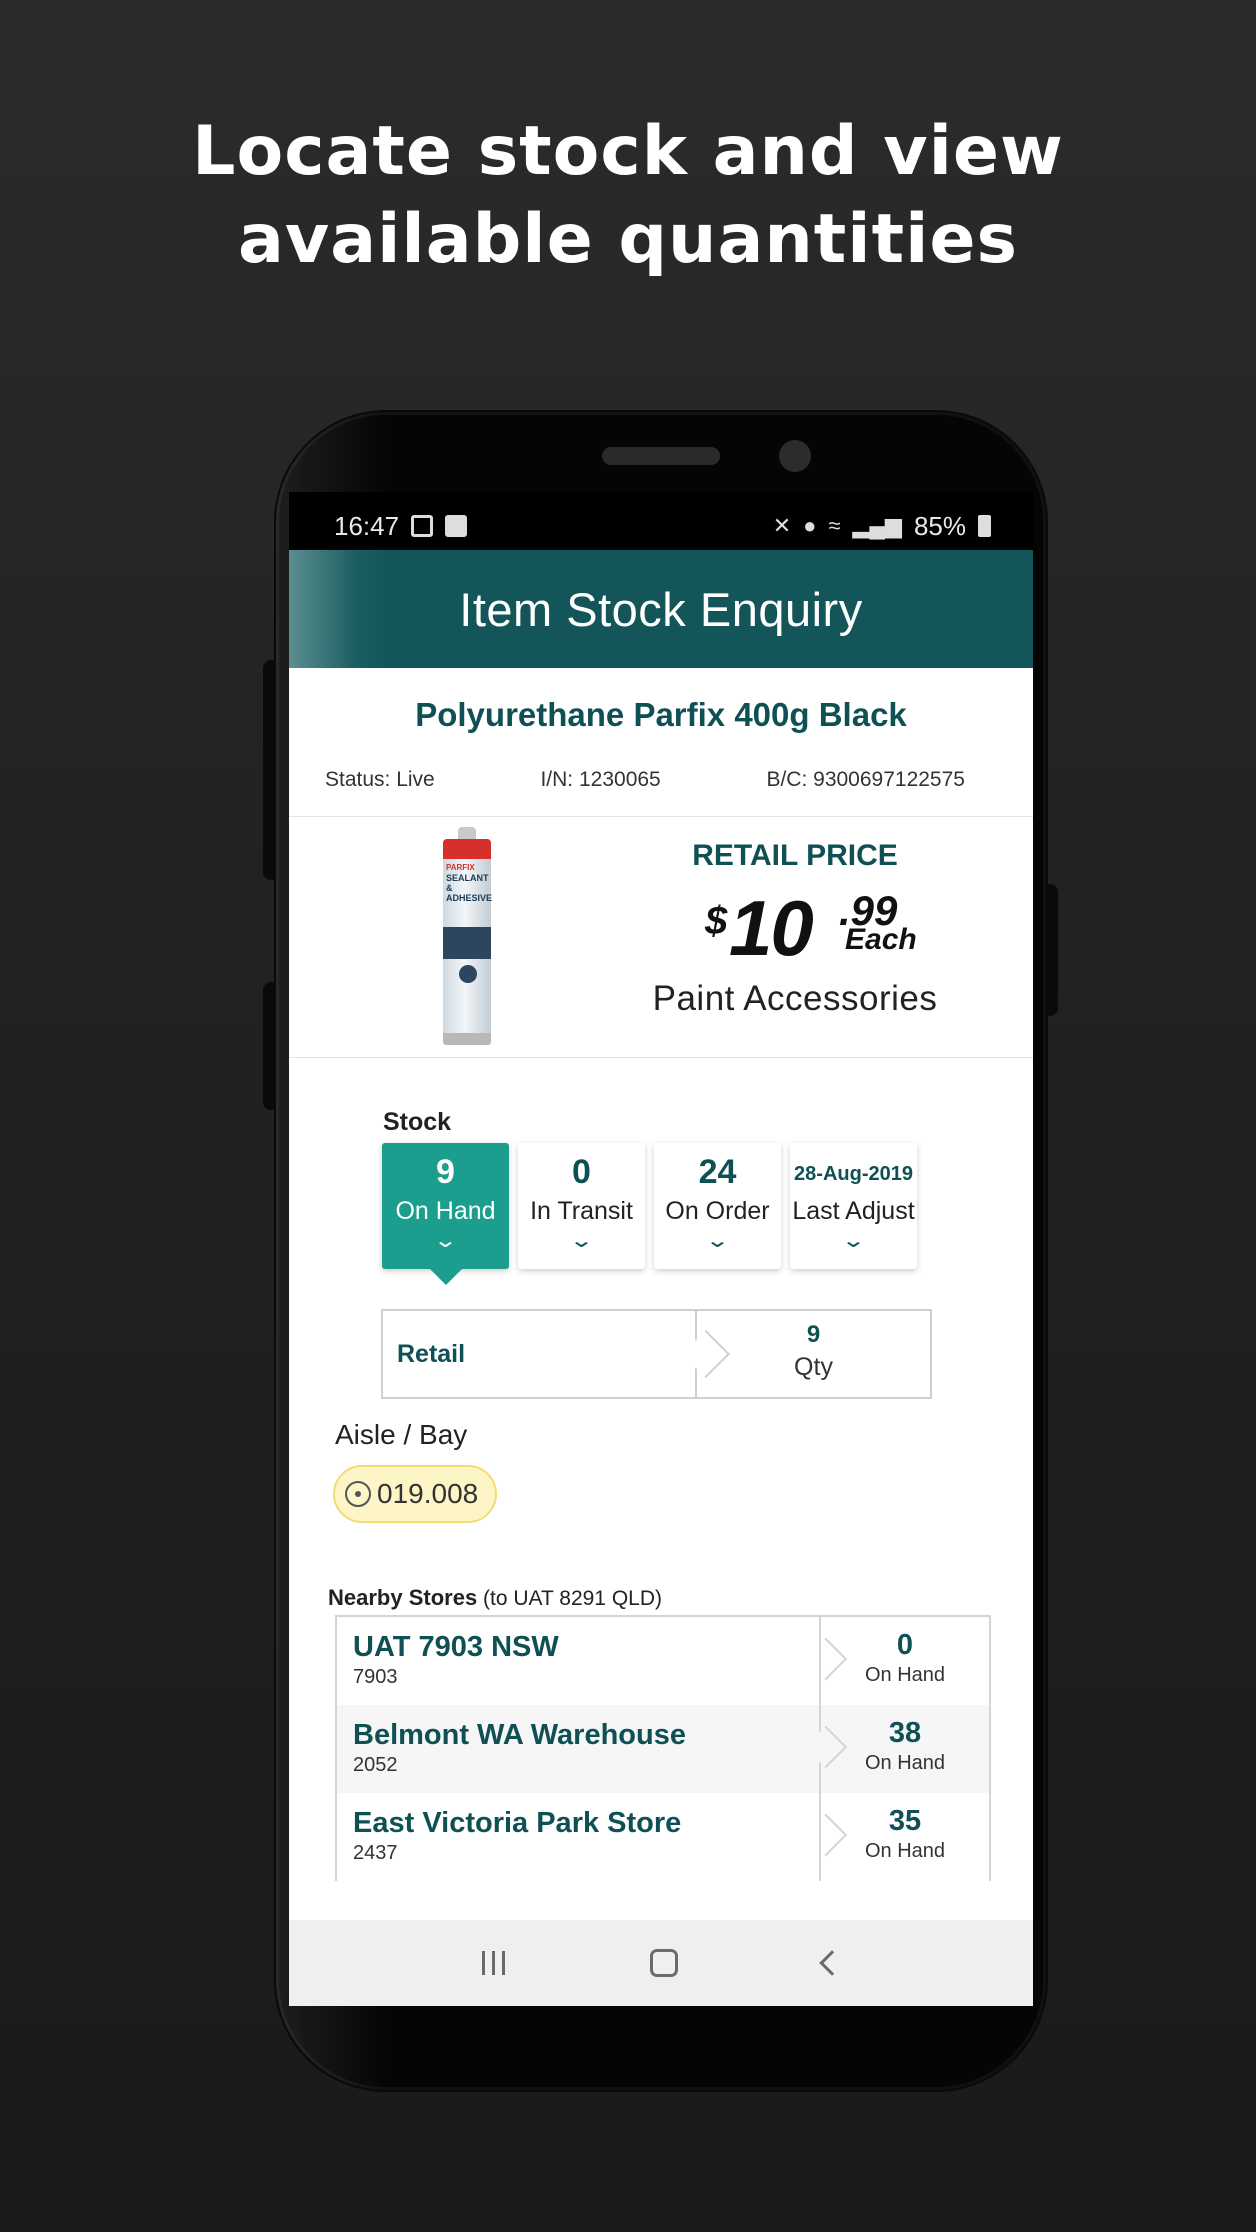  What do you see at coordinates (417, 1122) in the screenshot?
I see `stock-section-title: Stock` at bounding box center [417, 1122].